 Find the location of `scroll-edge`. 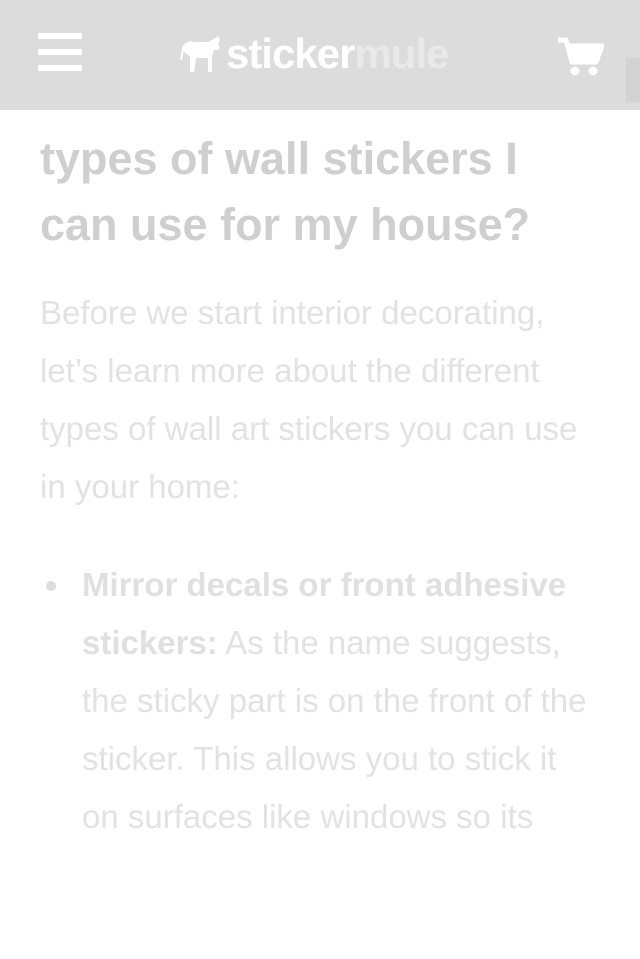

scroll-edge is located at coordinates (633, 80).